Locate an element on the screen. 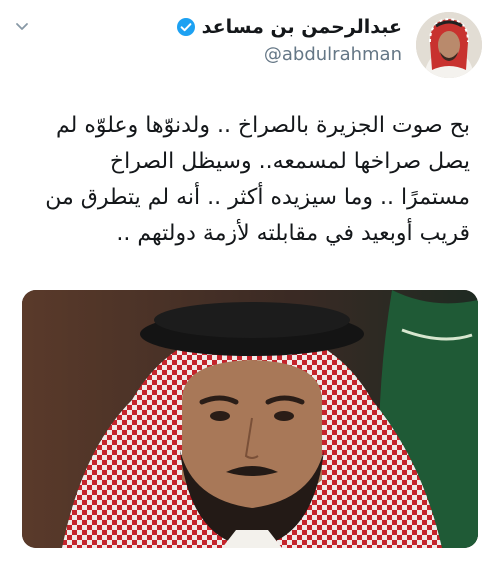 The image size is (500, 561). avatar is located at coordinates (449, 45).